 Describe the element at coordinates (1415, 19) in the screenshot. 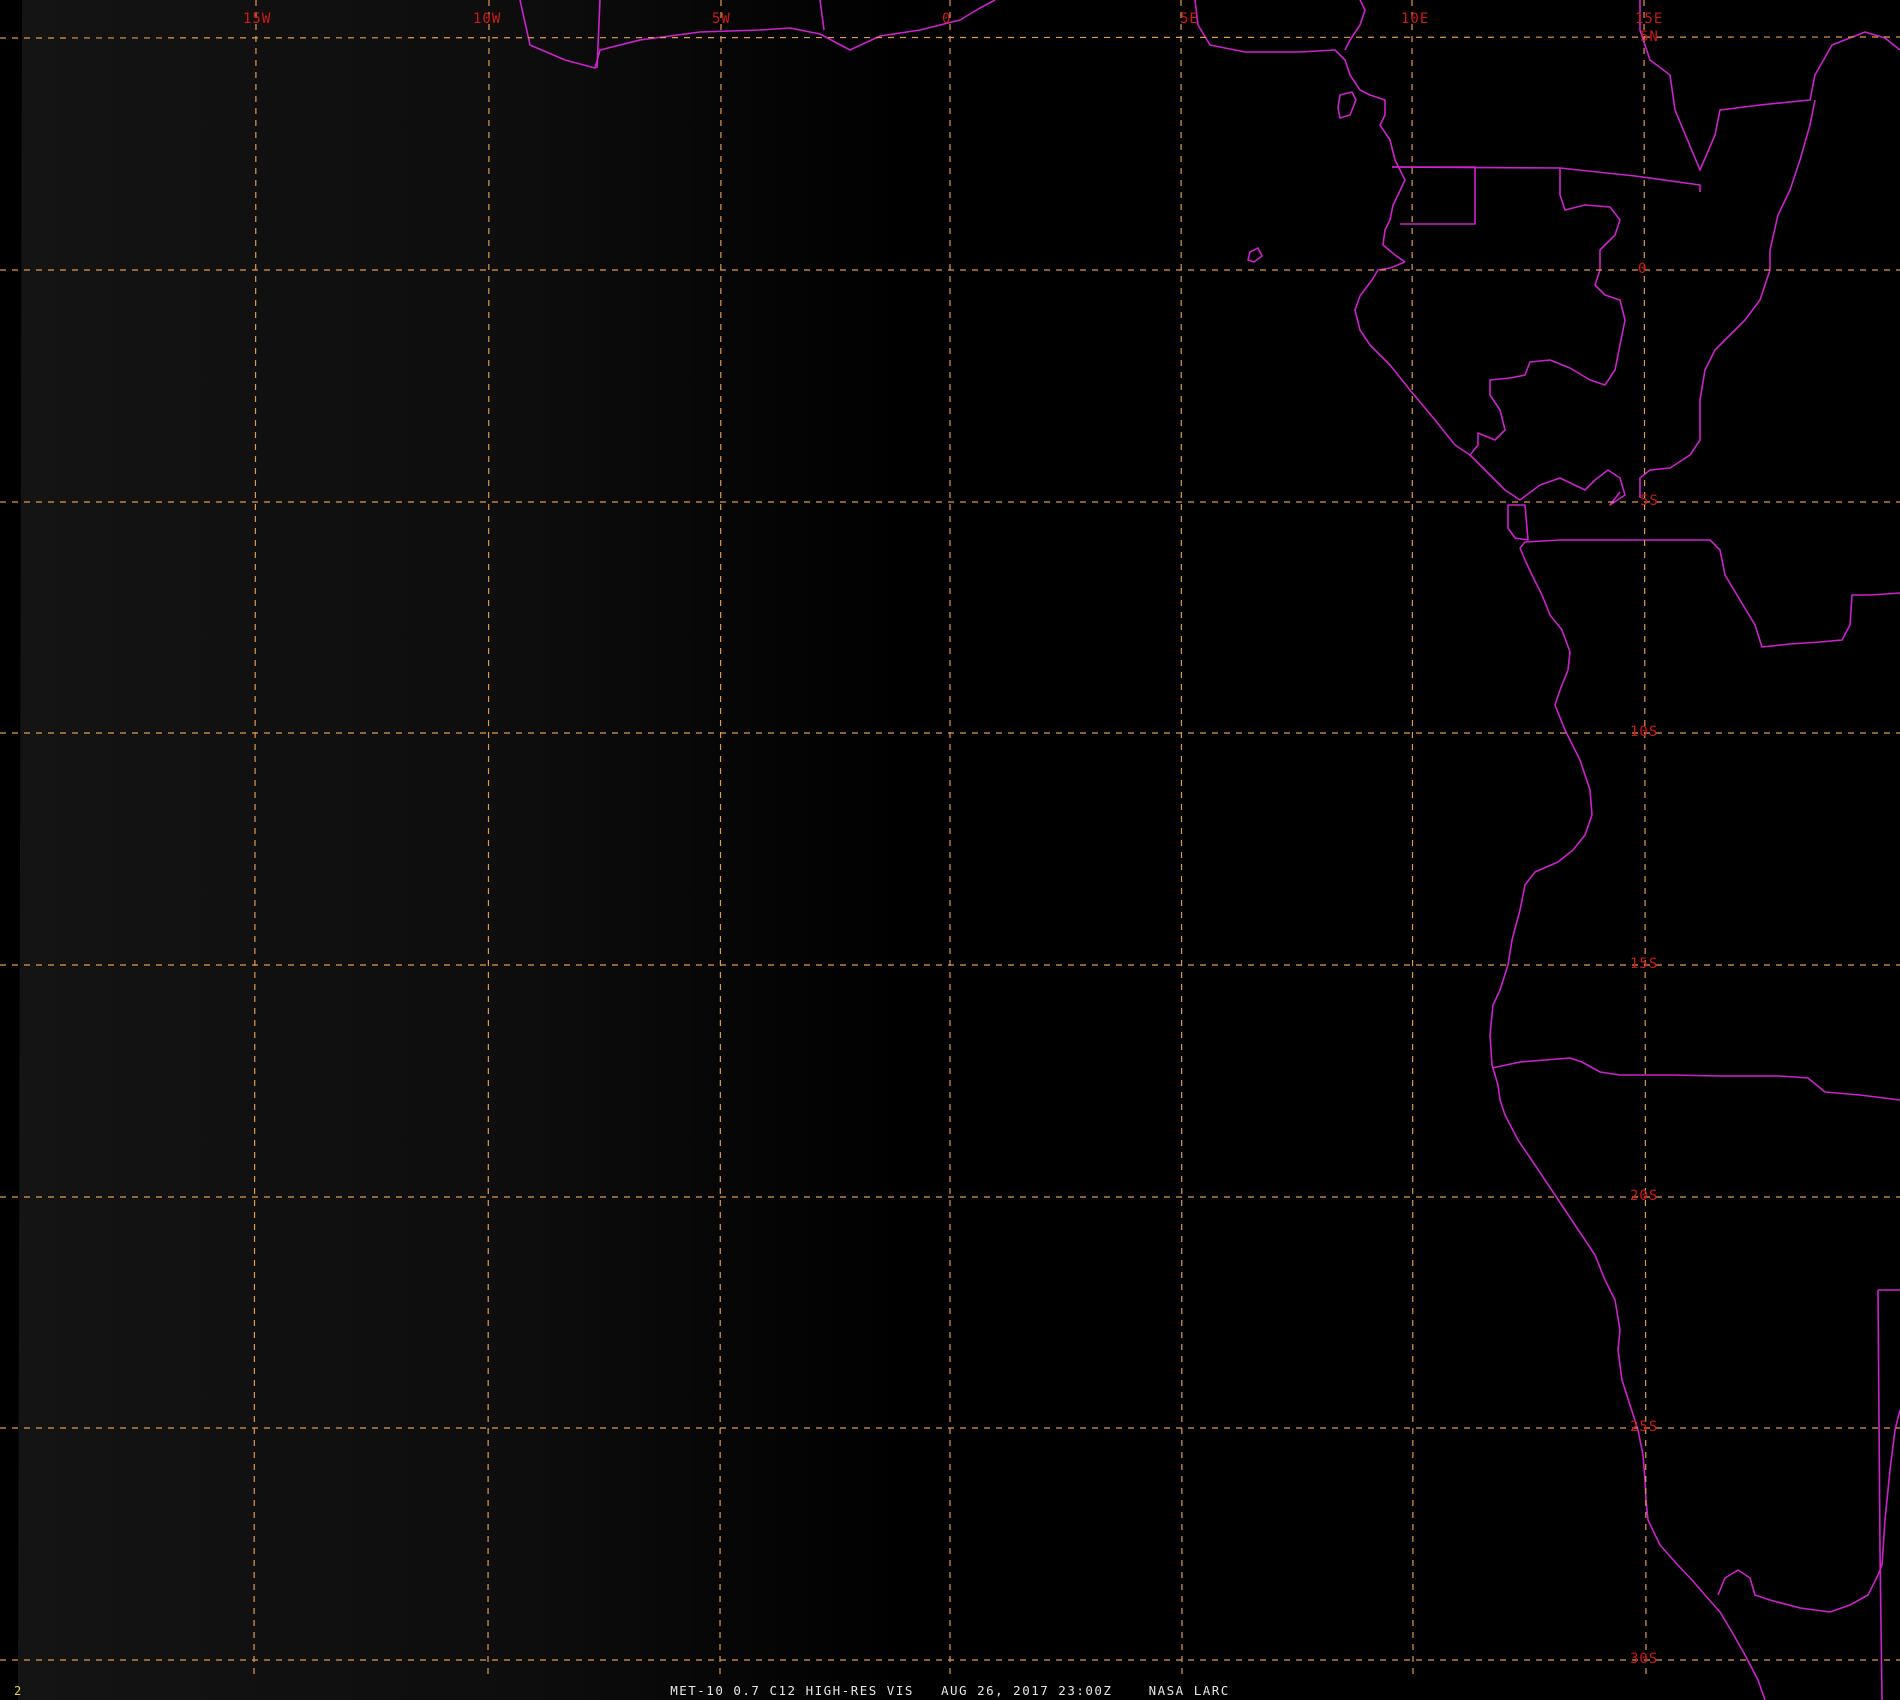

I see `lon-label-10e: 10E` at that location.